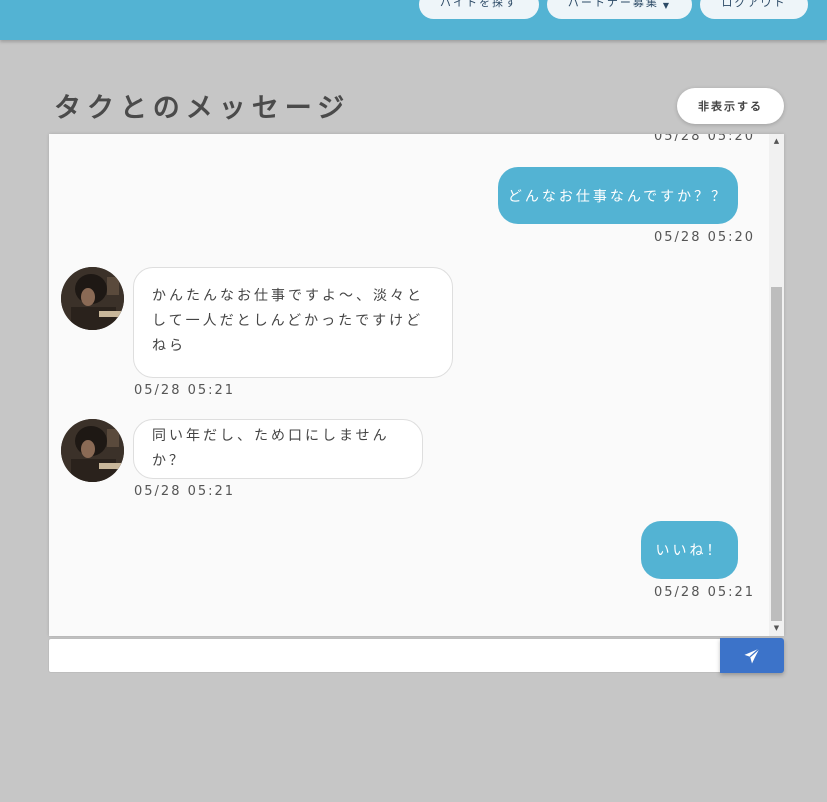 Image resolution: width=827 pixels, height=802 pixels. What do you see at coordinates (776, 628) in the screenshot?
I see `scroll-down-arrow-icon: ▼` at bounding box center [776, 628].